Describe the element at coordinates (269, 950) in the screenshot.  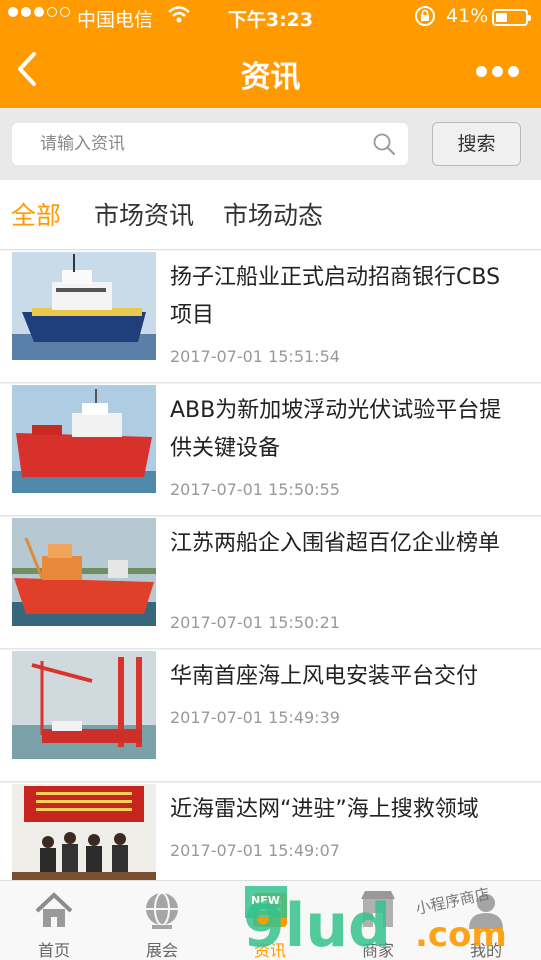
I see `tabbar-label: 资讯` at that location.